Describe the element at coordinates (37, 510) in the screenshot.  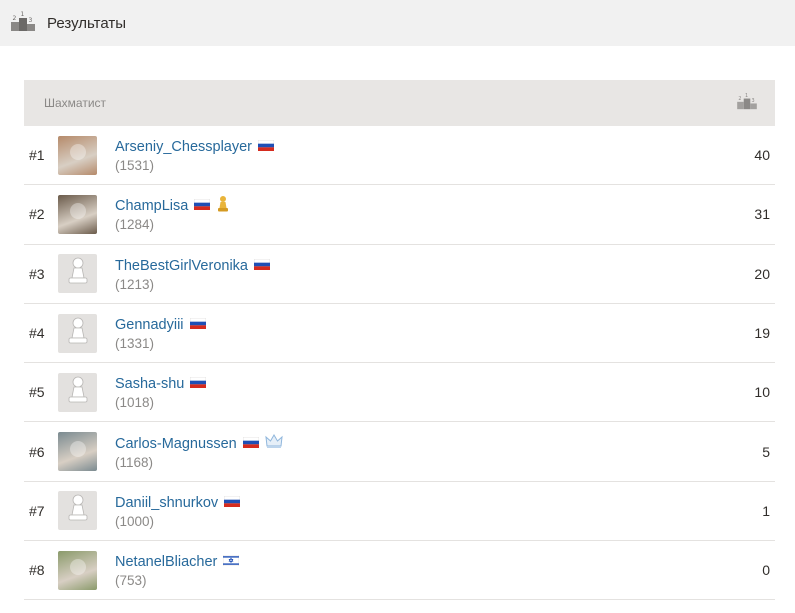
I see `rank-label: #7` at that location.